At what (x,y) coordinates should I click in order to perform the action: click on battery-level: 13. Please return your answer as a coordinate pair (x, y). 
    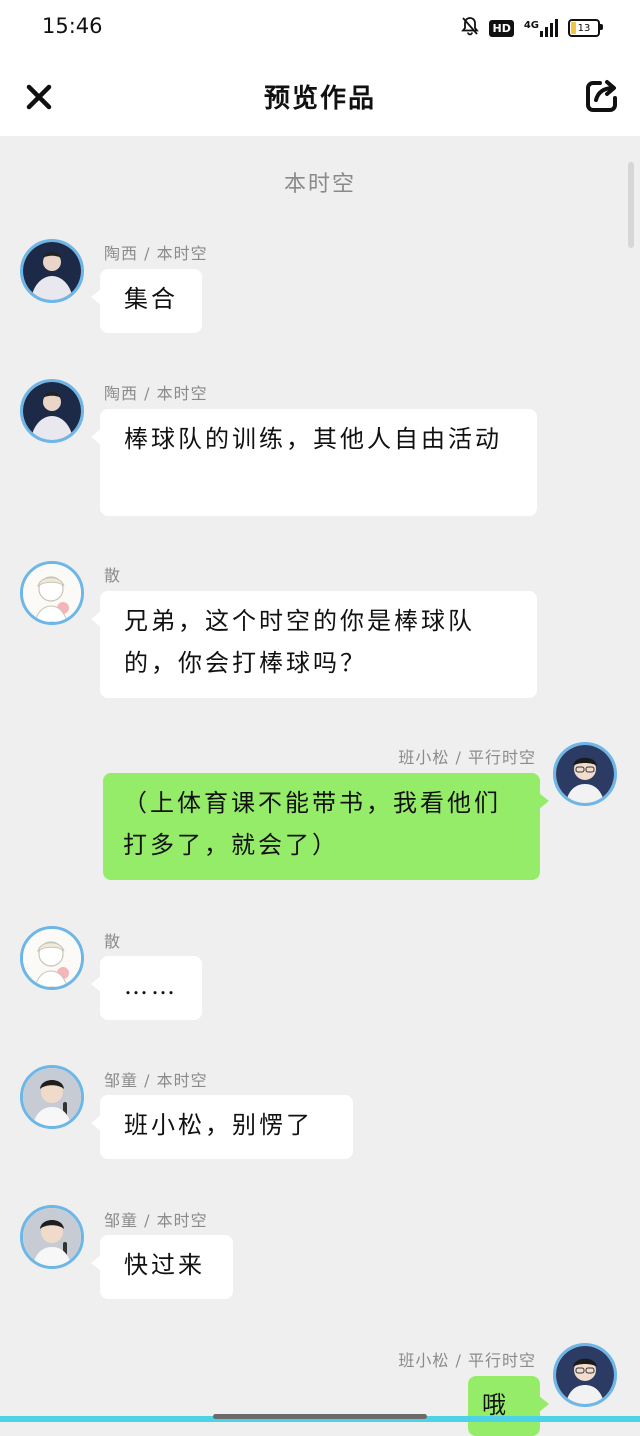
    Looking at the image, I should click on (584, 28).